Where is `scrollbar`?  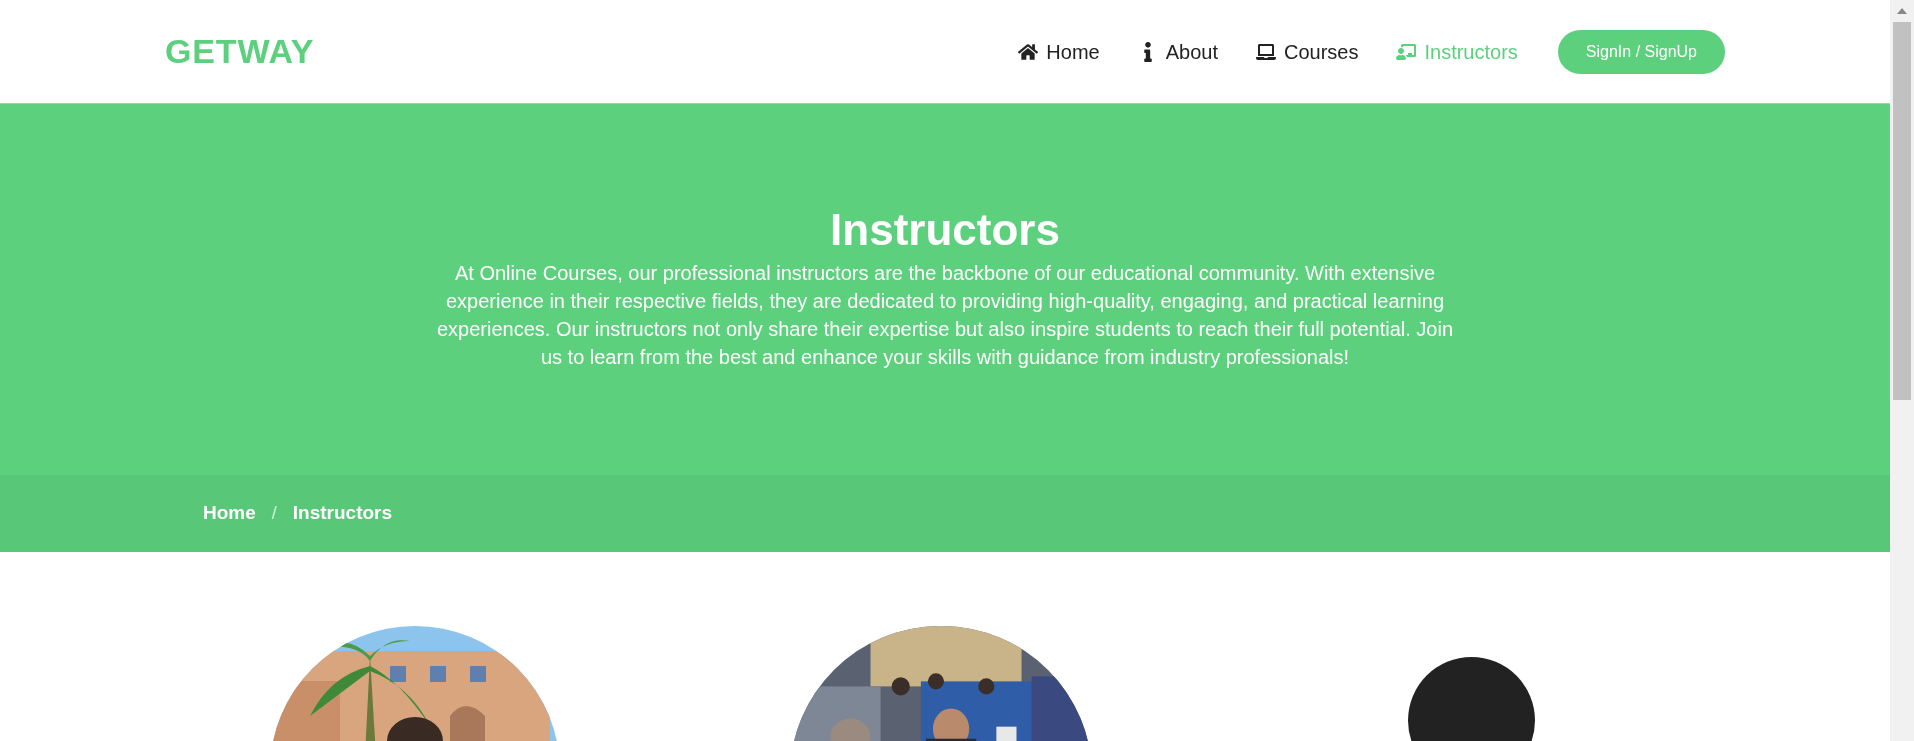
scrollbar is located at coordinates (1902, 370).